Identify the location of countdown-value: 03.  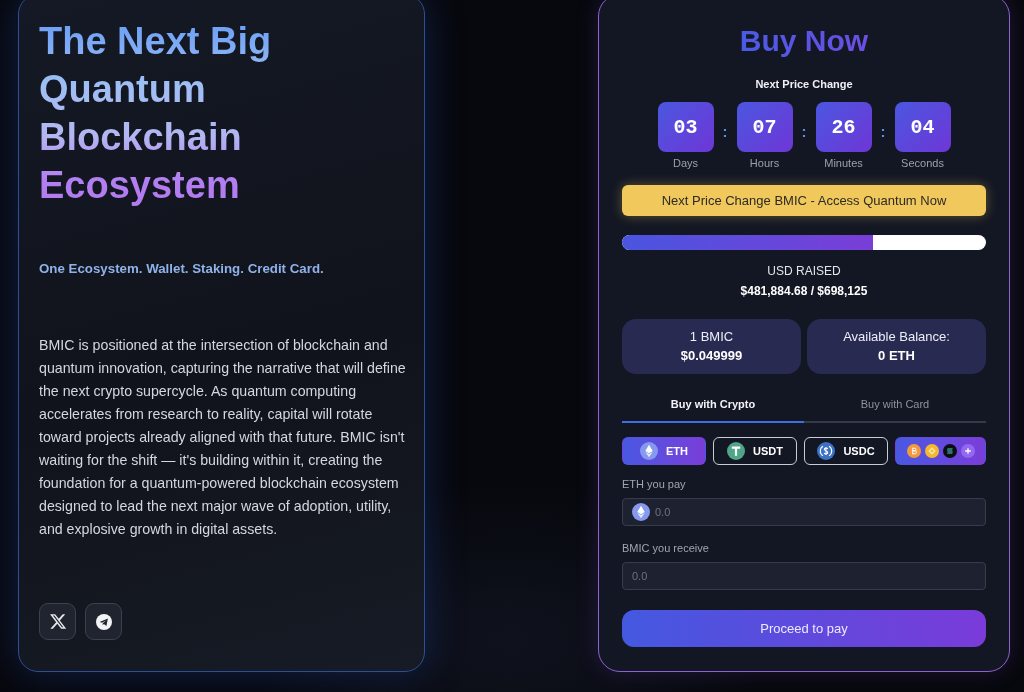
(685, 127).